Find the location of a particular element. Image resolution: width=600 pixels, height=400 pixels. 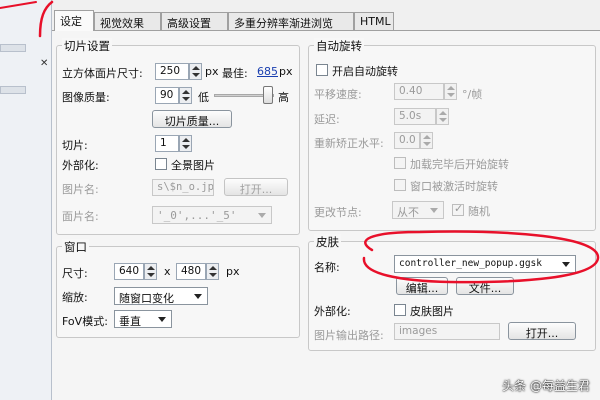

quality-high-label: 高 is located at coordinates (283, 97).